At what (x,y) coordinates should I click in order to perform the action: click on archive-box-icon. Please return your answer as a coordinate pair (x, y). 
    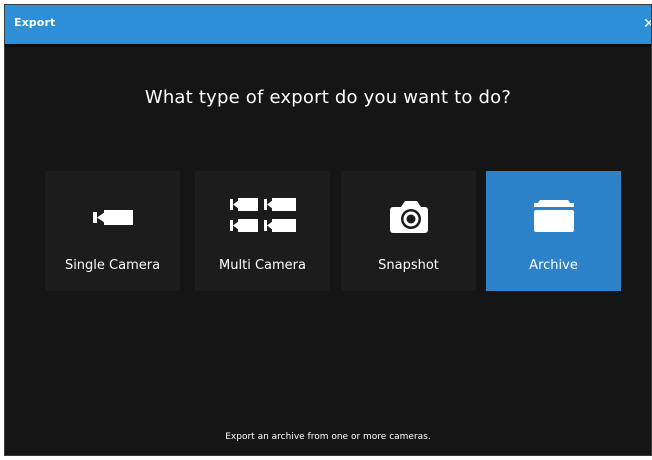
    Looking at the image, I should click on (553, 216).